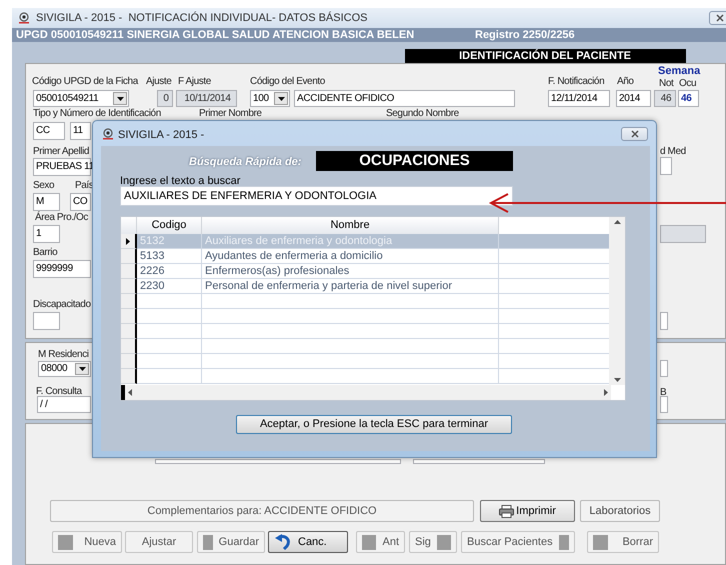  What do you see at coordinates (46, 234) in the screenshot?
I see `input-field: 1` at bounding box center [46, 234].